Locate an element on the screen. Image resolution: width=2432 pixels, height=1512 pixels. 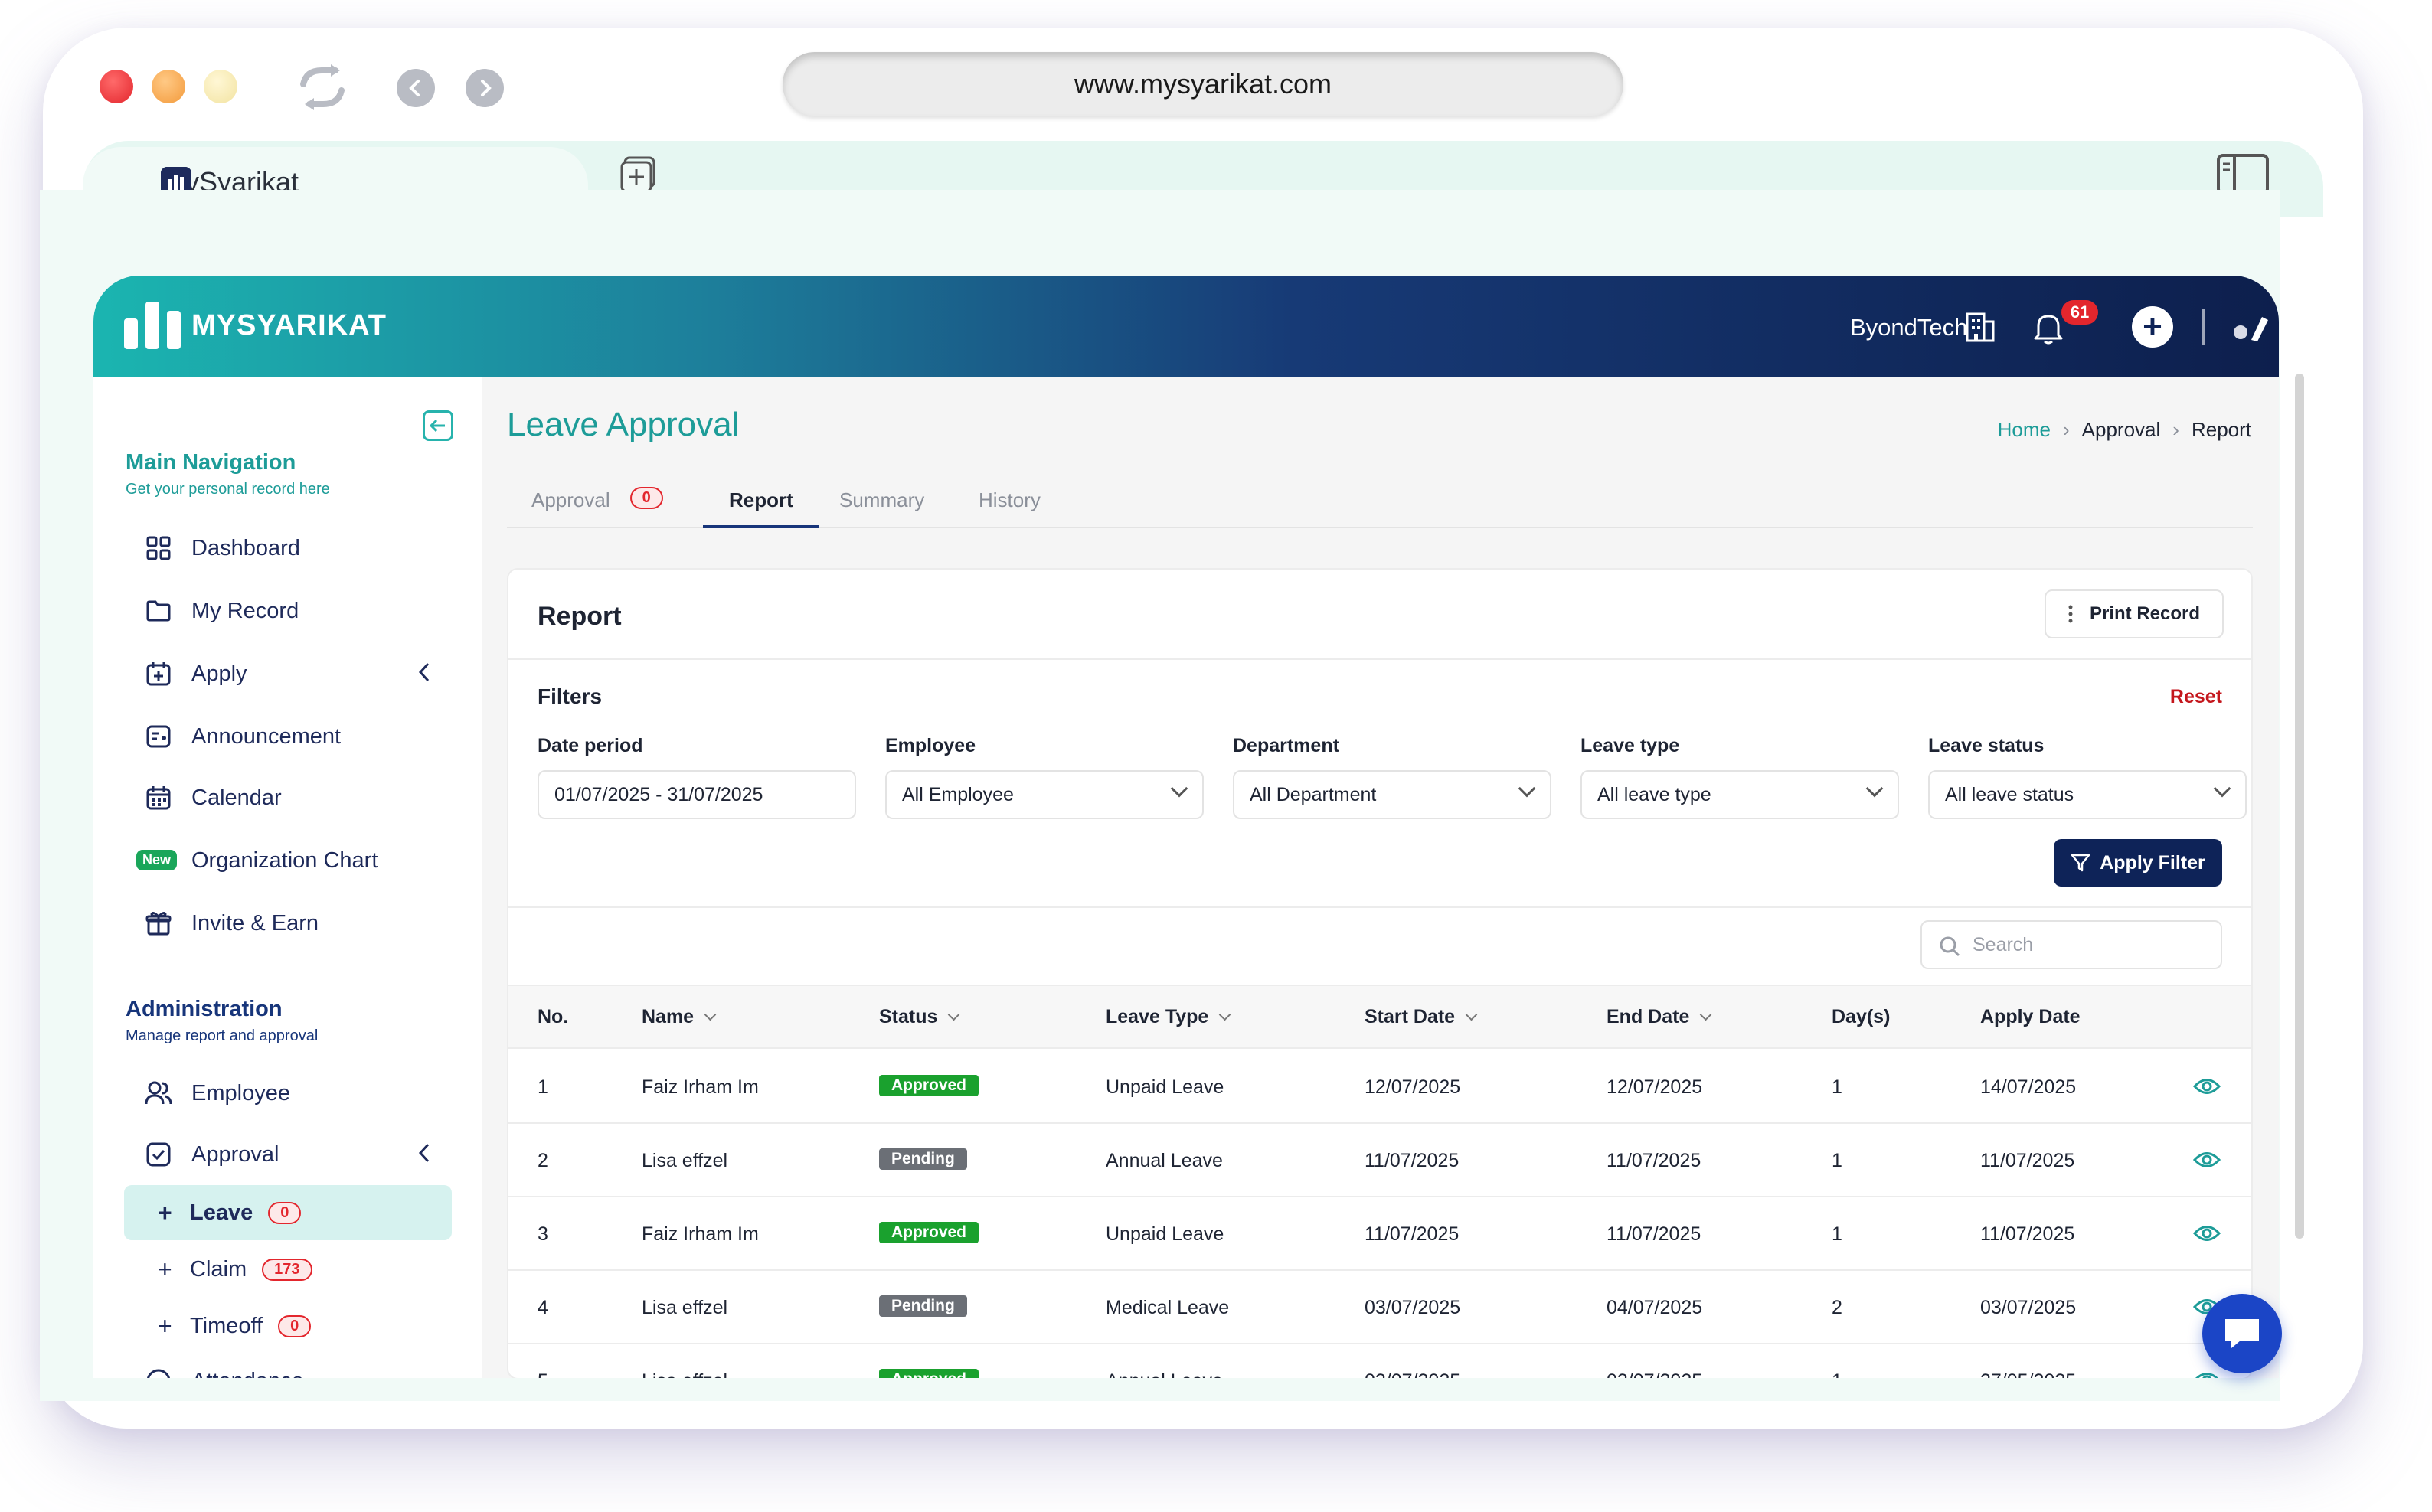
sidebar-subitem-leave: + Leave 0 is located at coordinates (288, 1212).